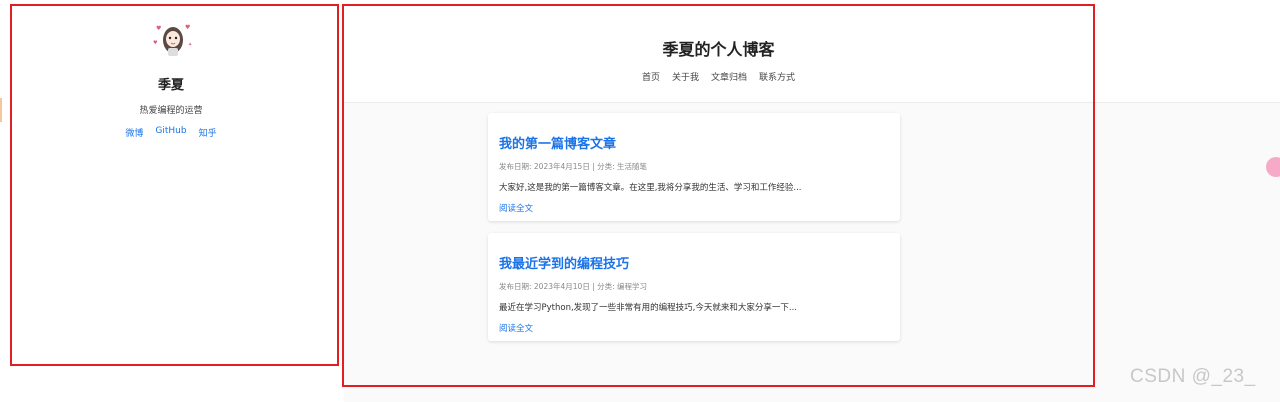 The width and height of the screenshot is (1280, 402). Describe the element at coordinates (1273, 167) in the screenshot. I see `pink-float-icon` at that location.